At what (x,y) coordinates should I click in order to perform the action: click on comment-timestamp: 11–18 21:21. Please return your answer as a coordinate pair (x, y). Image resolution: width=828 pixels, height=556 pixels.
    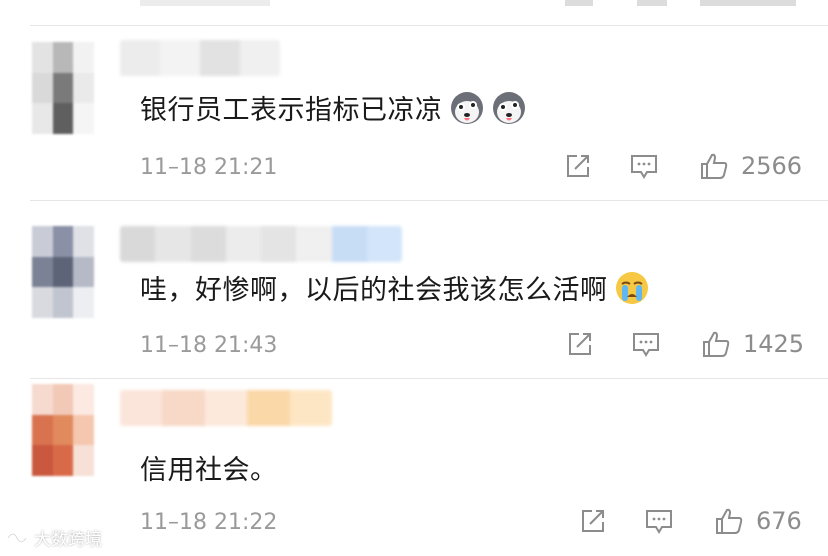
    Looking at the image, I should click on (209, 167).